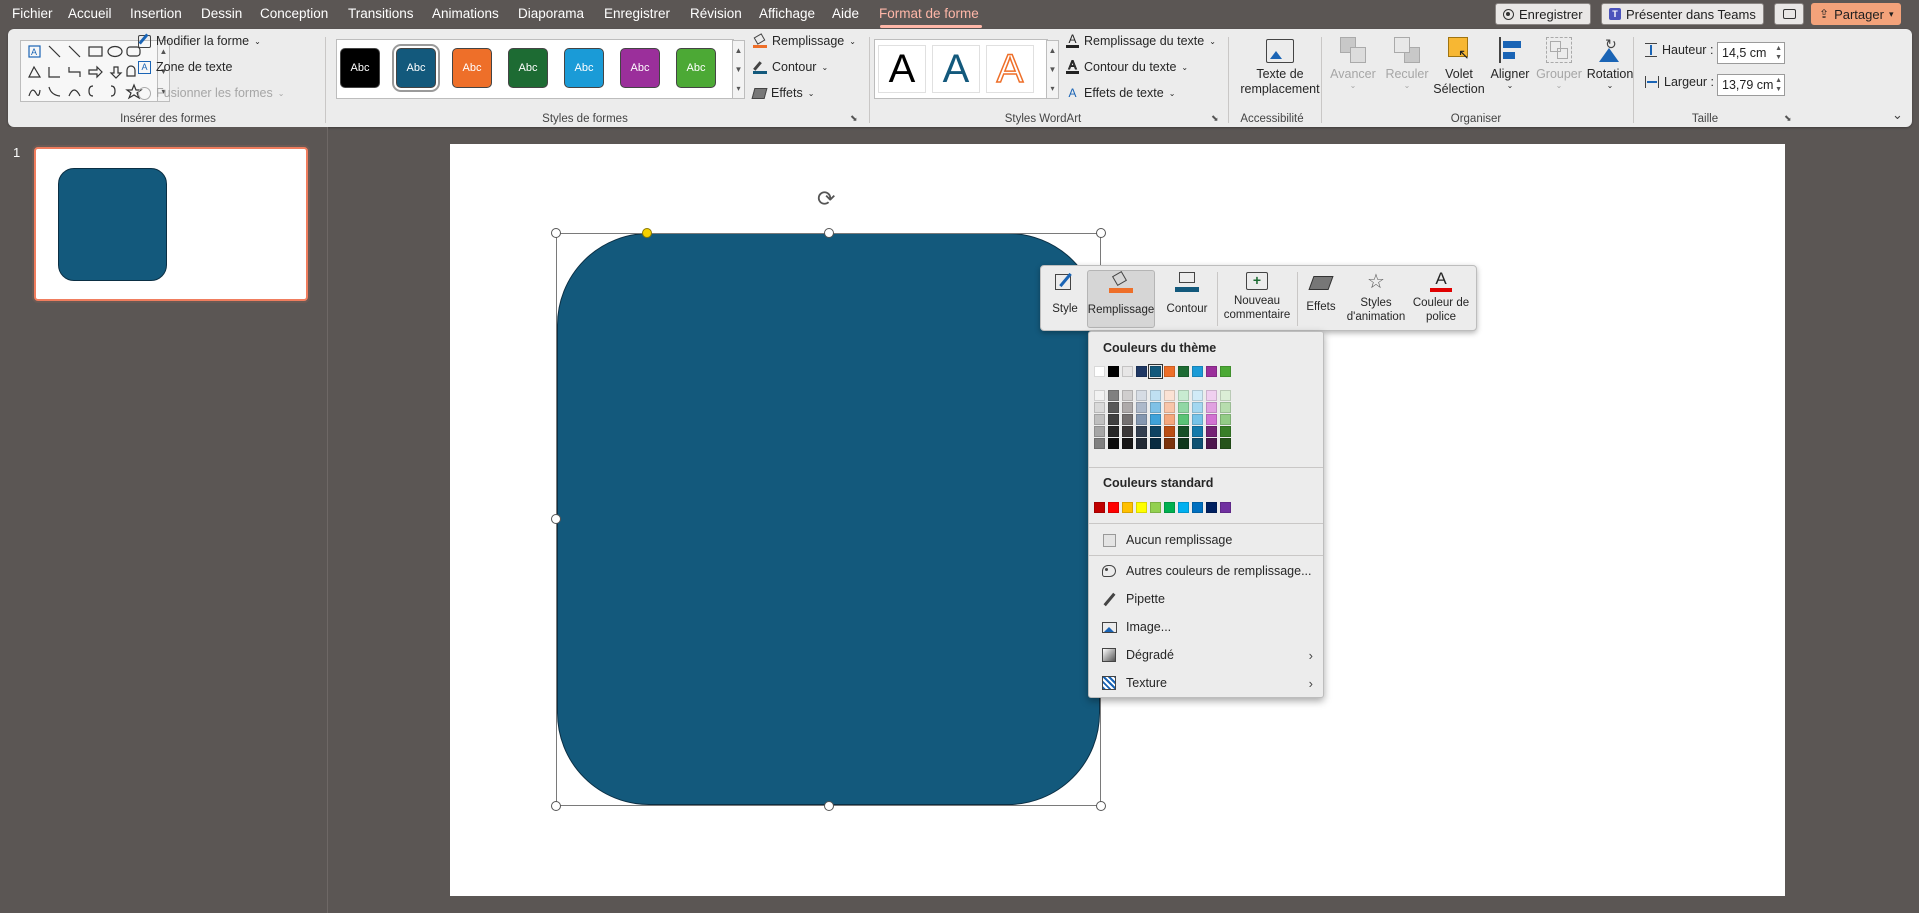  I want to click on mini-fill-button: Remplissage, so click(1121, 299).